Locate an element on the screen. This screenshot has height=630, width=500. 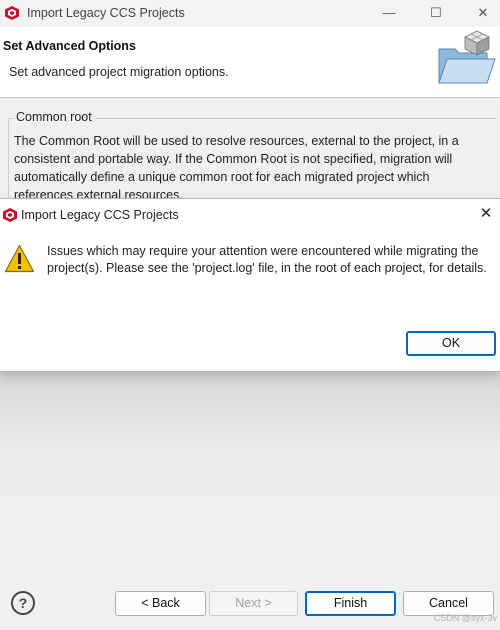
next-button: Next > is located at coordinates (253, 603).